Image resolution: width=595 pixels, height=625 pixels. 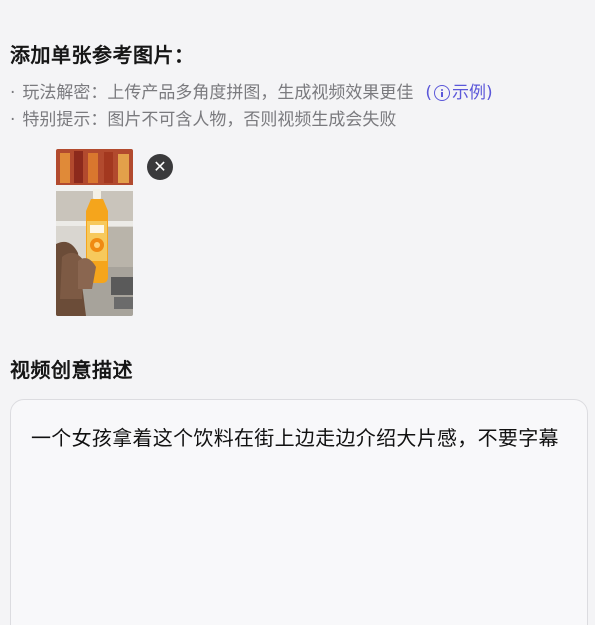 I want to click on description-section-title: 视频创意描述, so click(x=71, y=370).